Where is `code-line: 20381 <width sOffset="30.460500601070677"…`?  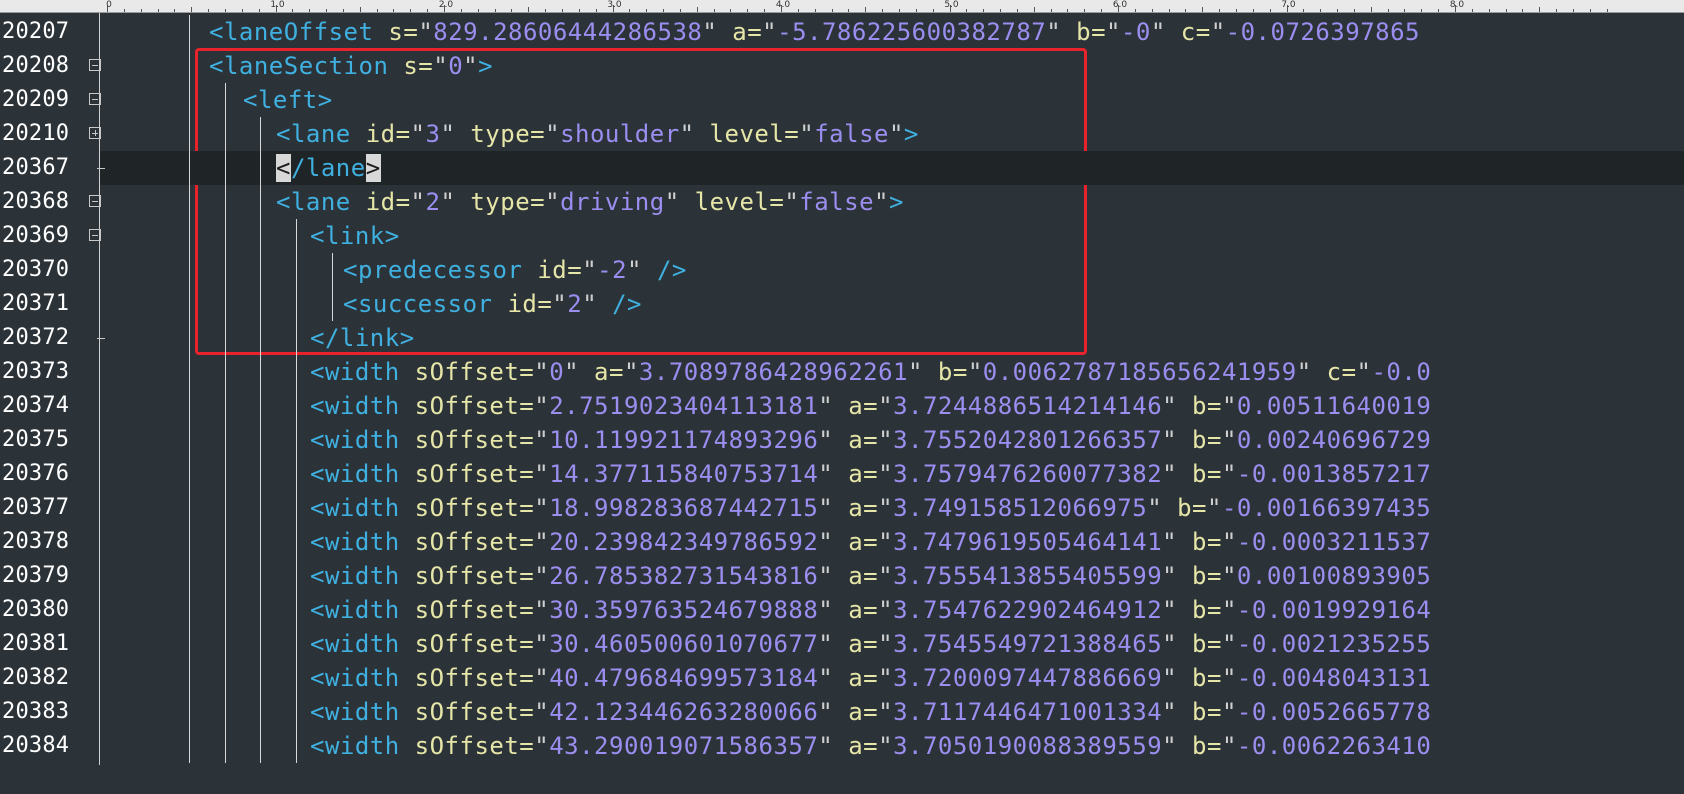 code-line: 20381 <width sOffset="30.460500601070677"… is located at coordinates (842, 644).